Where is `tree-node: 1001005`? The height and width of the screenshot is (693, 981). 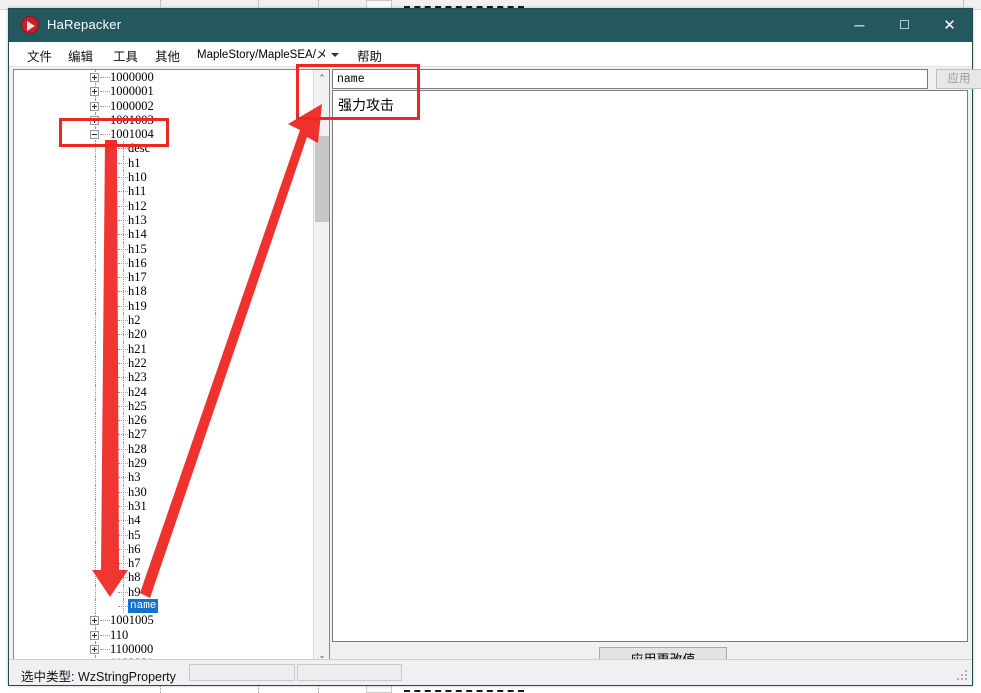
tree-node: 1001005 is located at coordinates (164, 620).